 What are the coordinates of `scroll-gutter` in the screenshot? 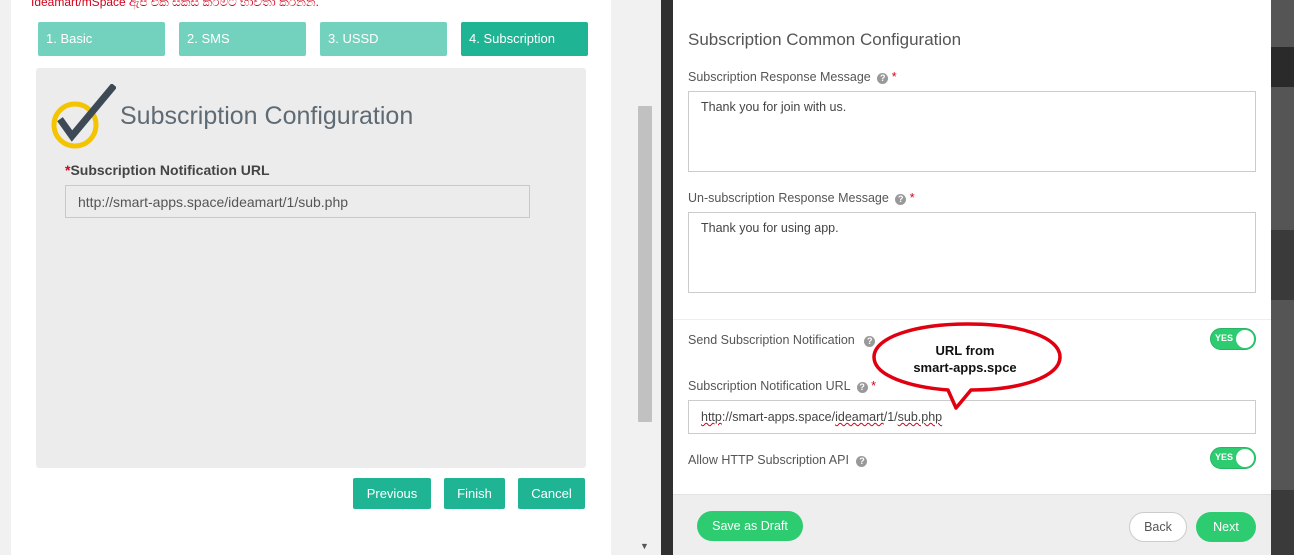 It's located at (636, 277).